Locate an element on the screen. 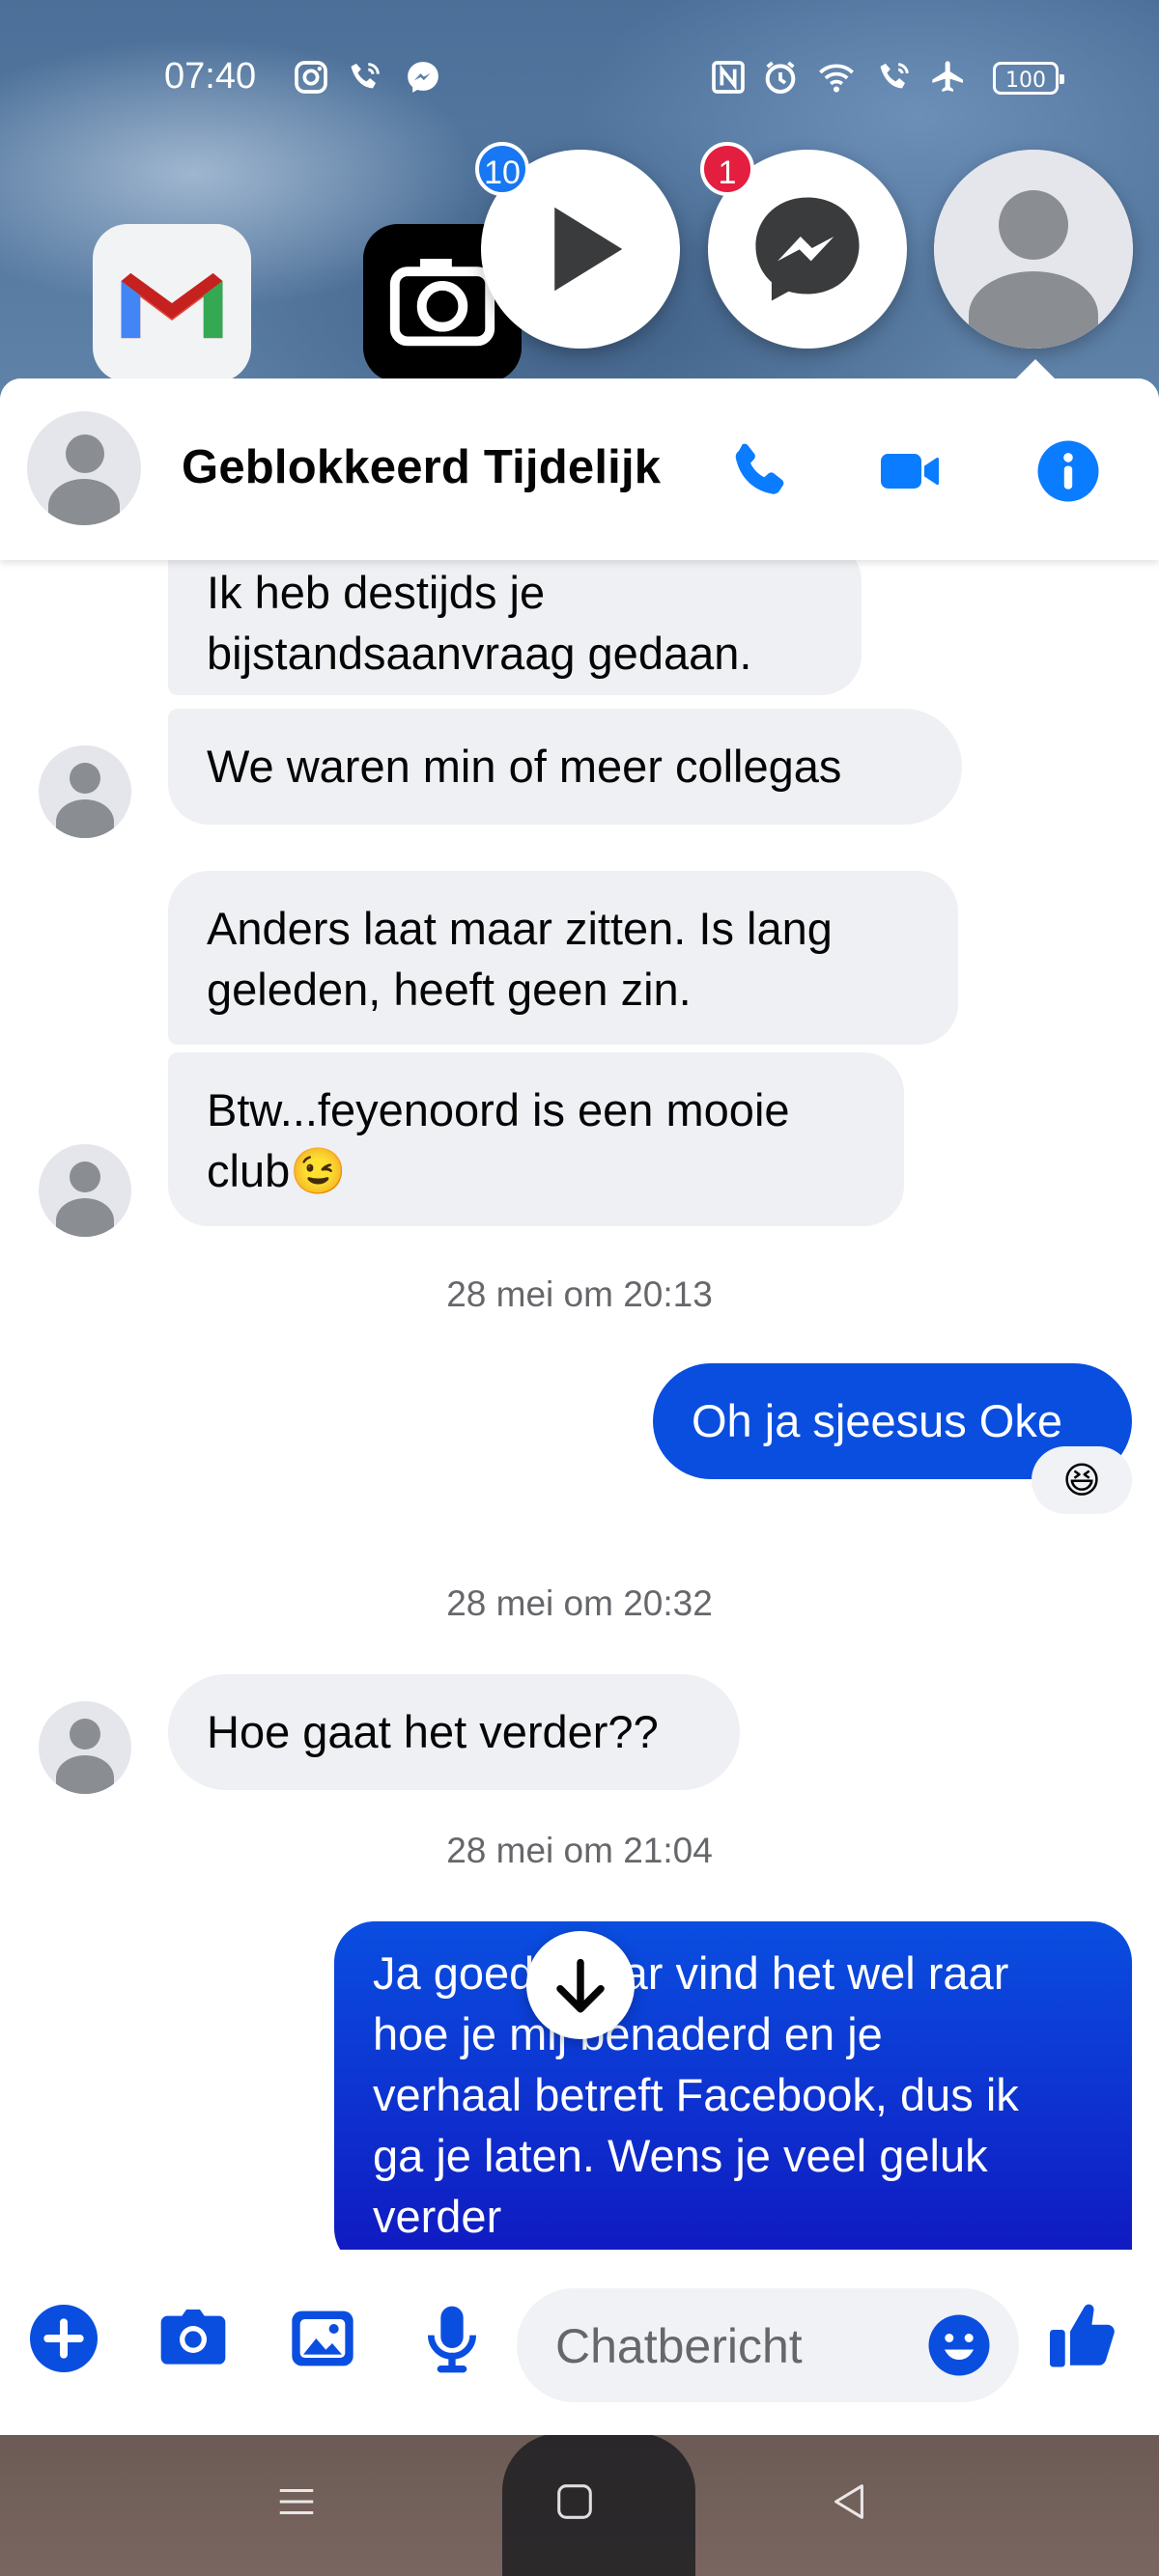  wifi-calling-icon is located at coordinates (895, 76).